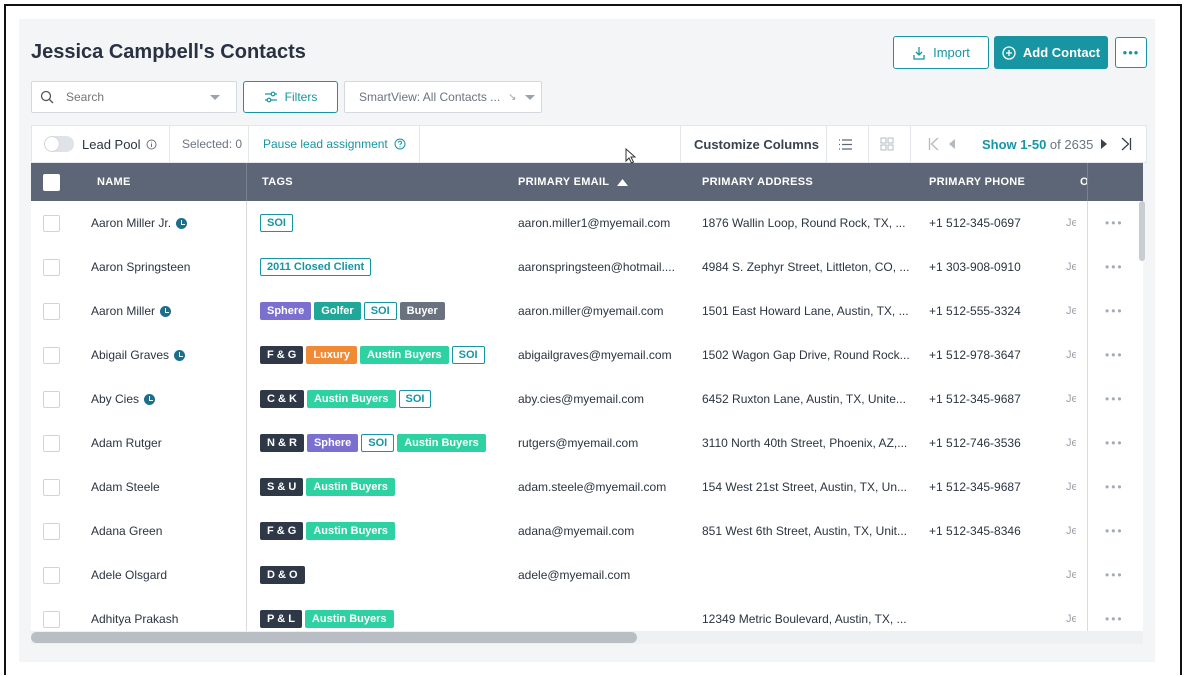 This screenshot has height=677, width=1187. I want to click on email-cell: rutgers@myemail.com, so click(578, 443).